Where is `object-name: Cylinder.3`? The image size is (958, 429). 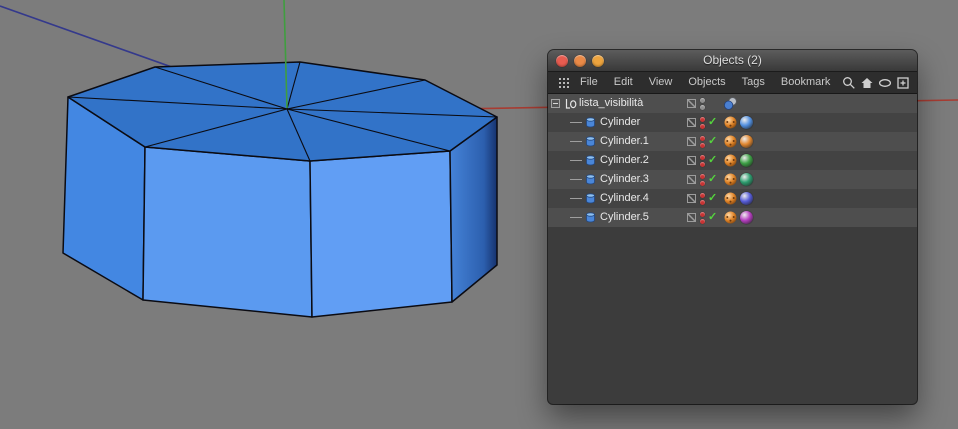 object-name: Cylinder.3 is located at coordinates (624, 179).